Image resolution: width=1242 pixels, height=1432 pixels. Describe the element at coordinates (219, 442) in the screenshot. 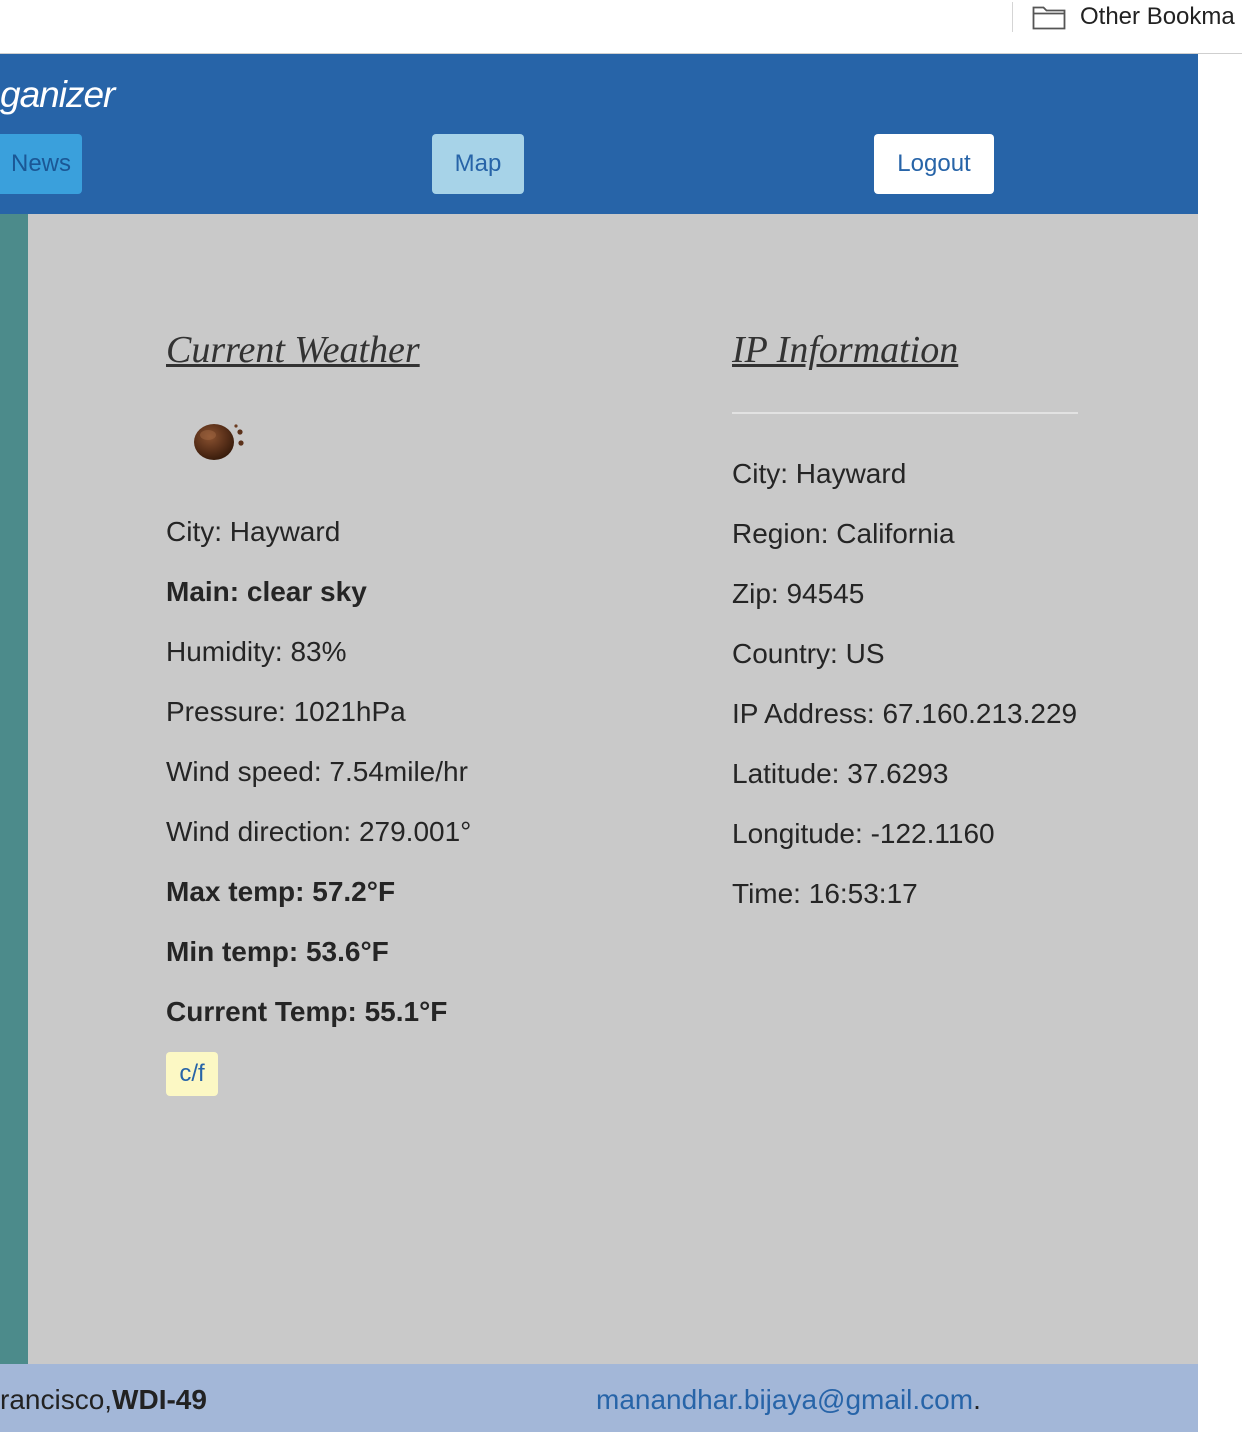

I see `weather-icon` at that location.